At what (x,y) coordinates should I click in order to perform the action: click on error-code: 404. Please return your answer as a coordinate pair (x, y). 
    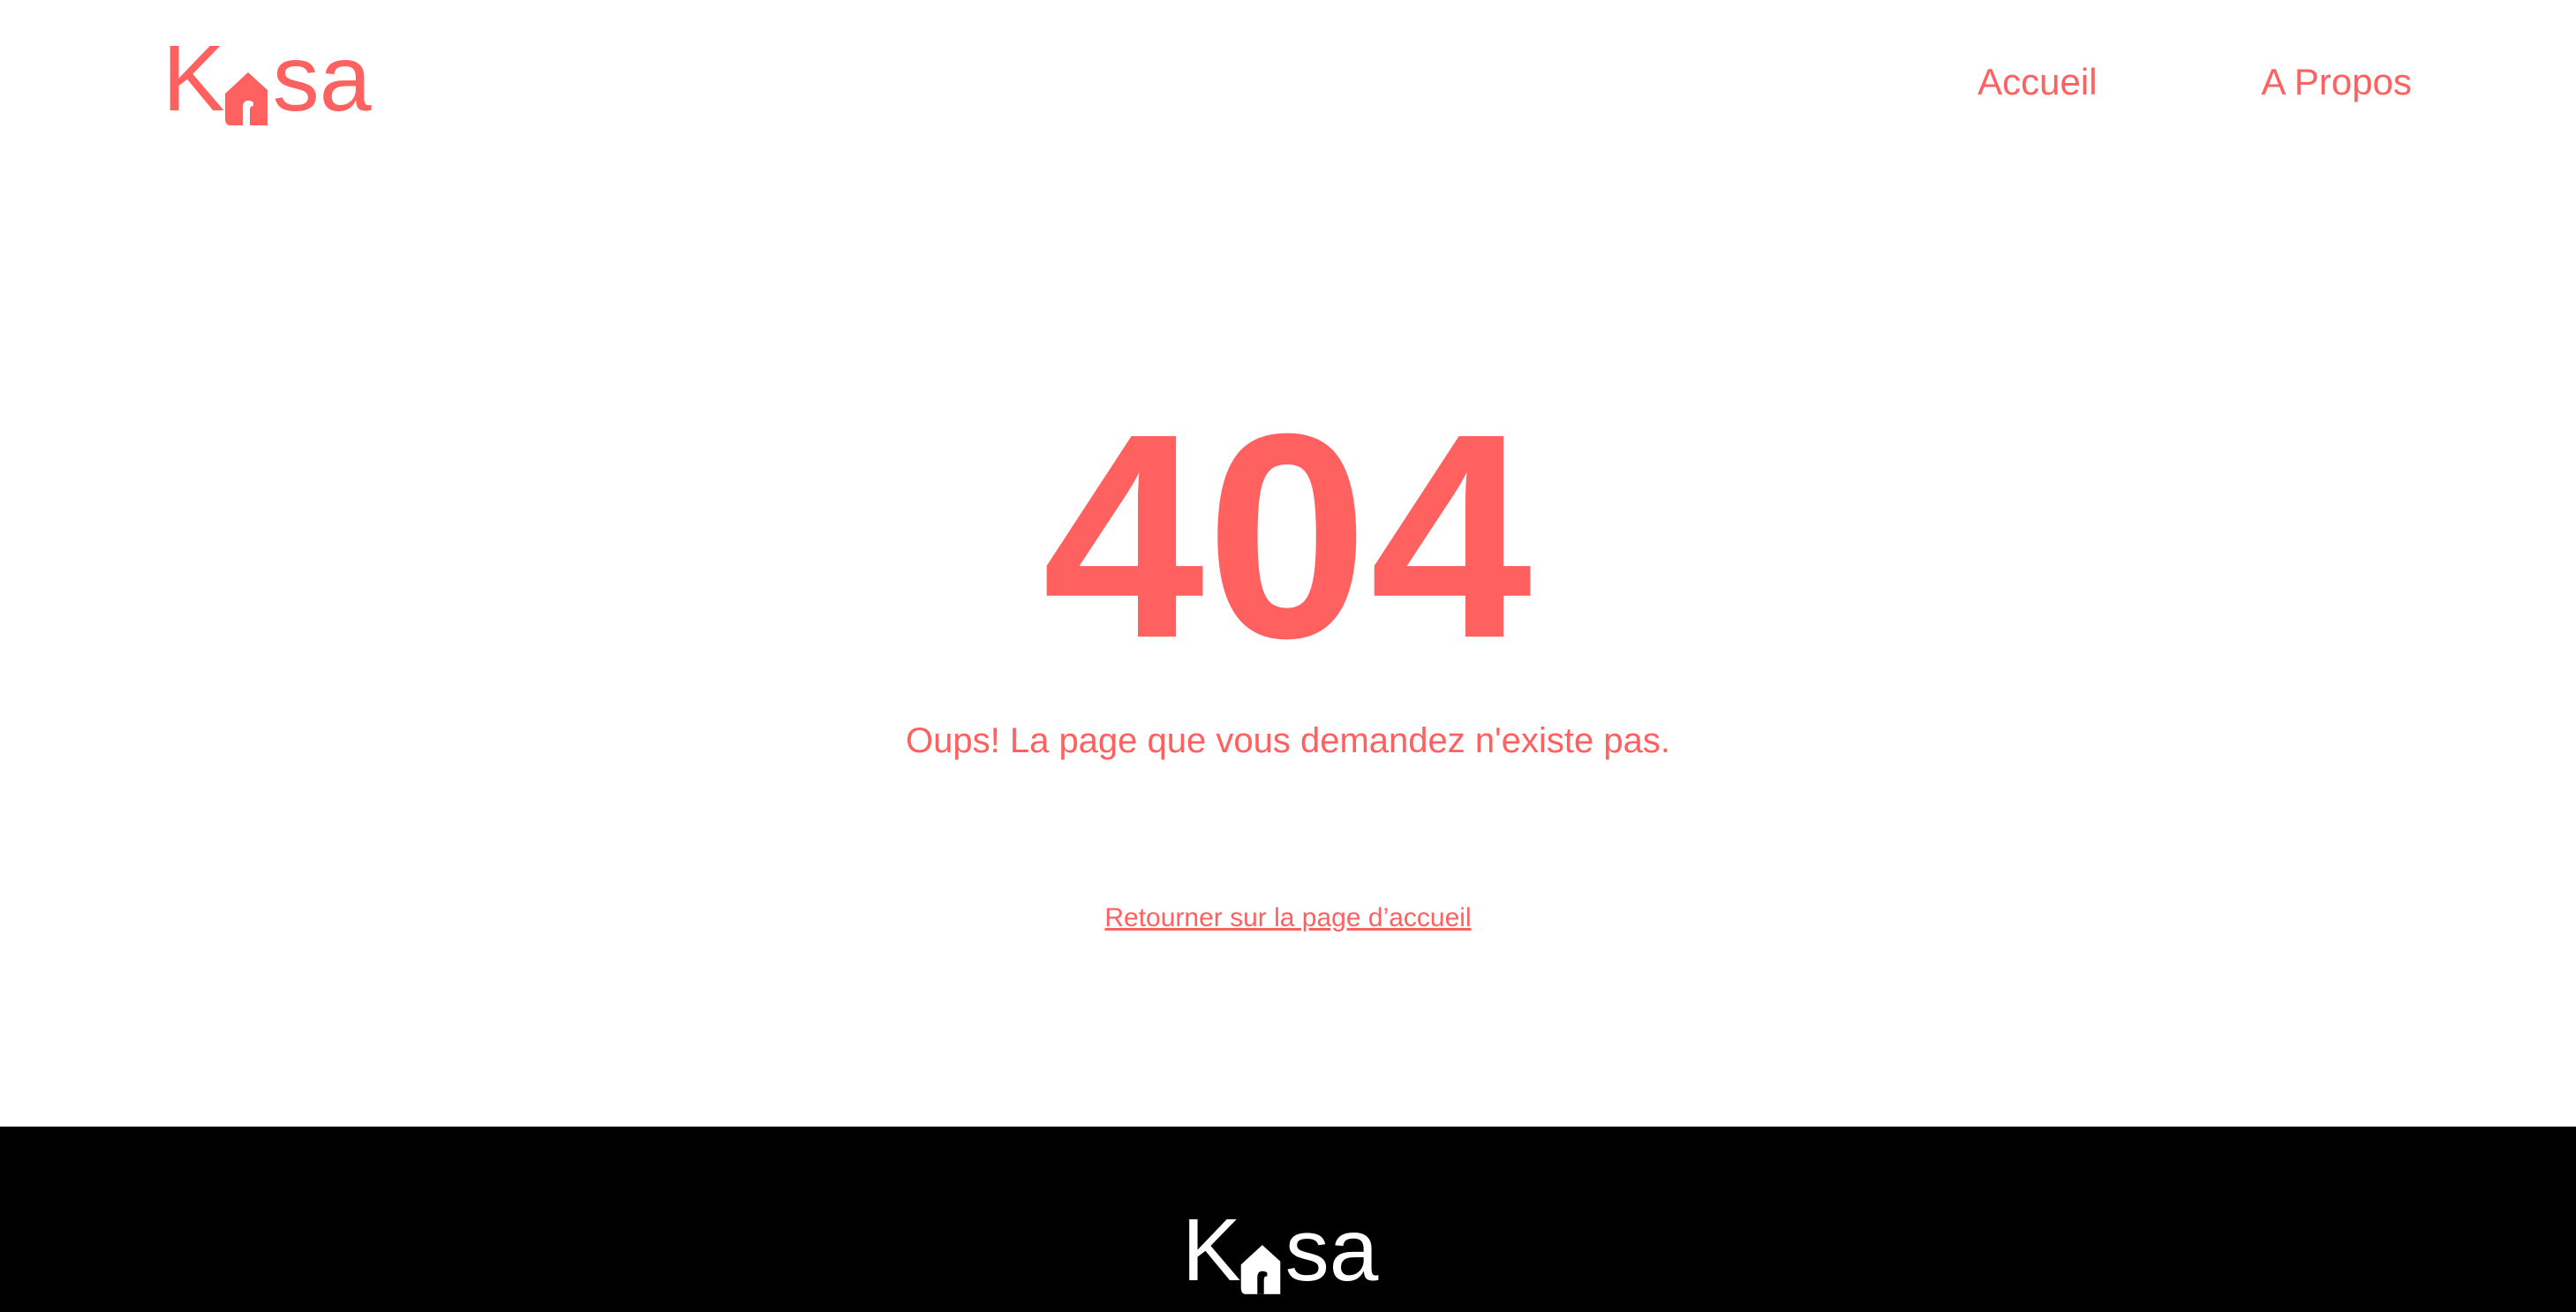
    Looking at the image, I should click on (1288, 535).